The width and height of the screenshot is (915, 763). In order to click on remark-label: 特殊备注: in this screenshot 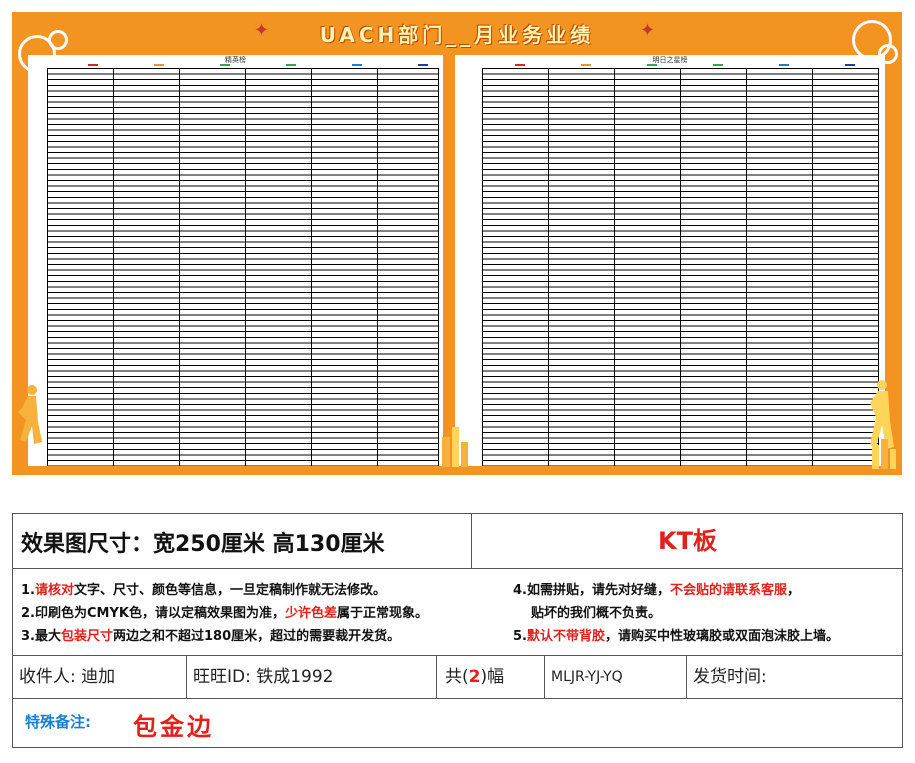, I will do `click(58, 722)`.